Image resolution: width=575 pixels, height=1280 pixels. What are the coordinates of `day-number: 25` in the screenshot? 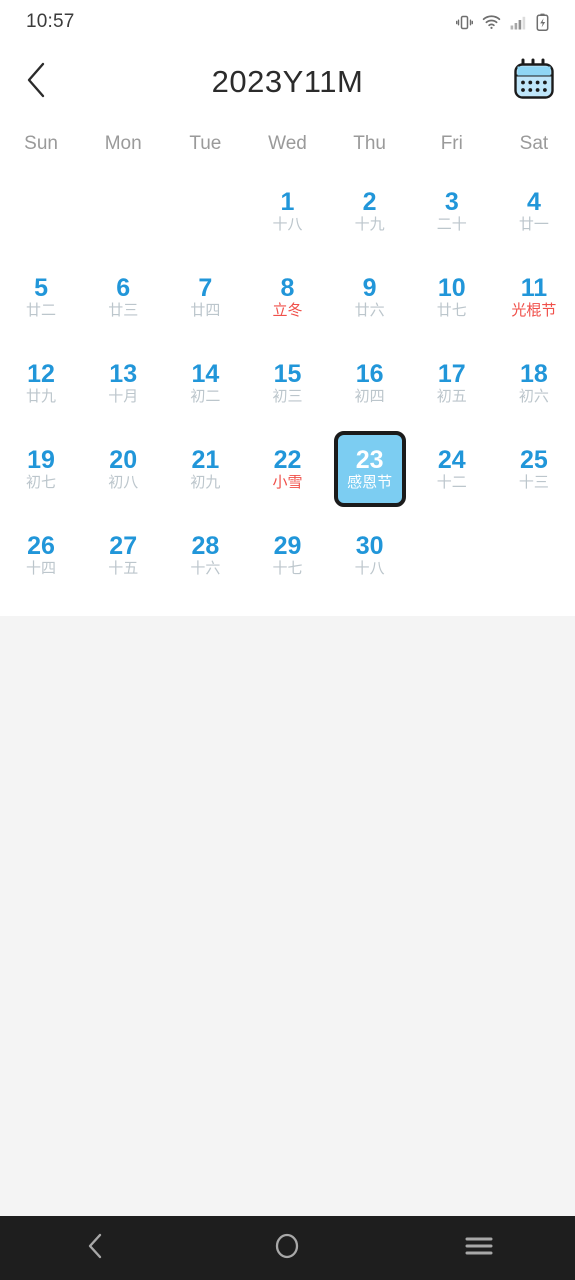 It's located at (534, 459).